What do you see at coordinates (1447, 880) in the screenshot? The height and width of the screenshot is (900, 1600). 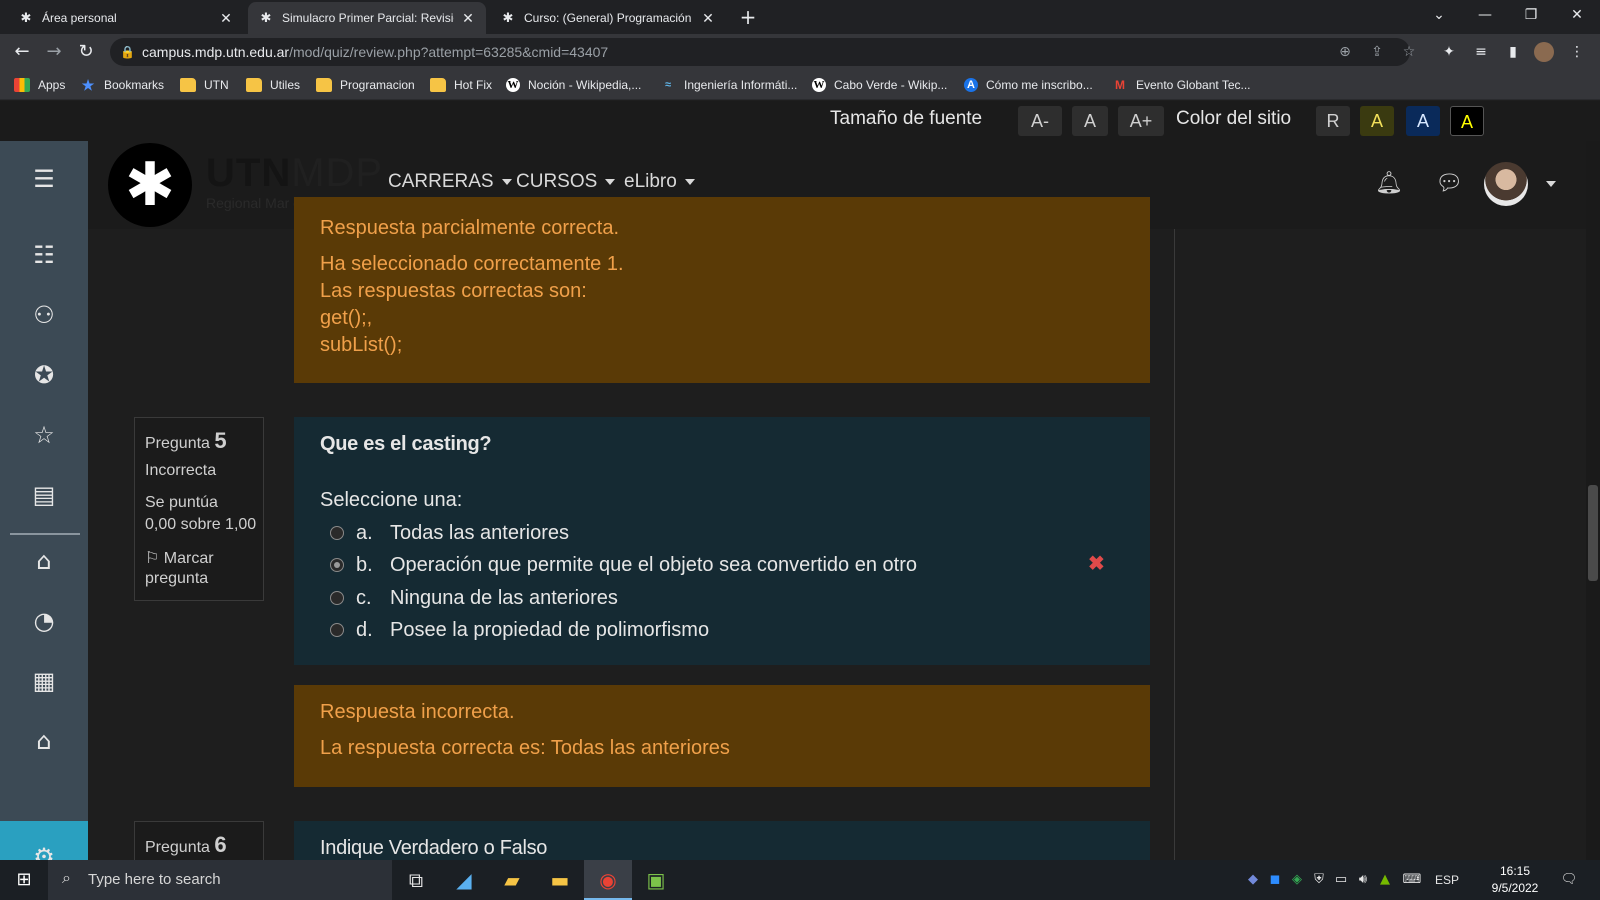 I see `language-indicator: ESP` at bounding box center [1447, 880].